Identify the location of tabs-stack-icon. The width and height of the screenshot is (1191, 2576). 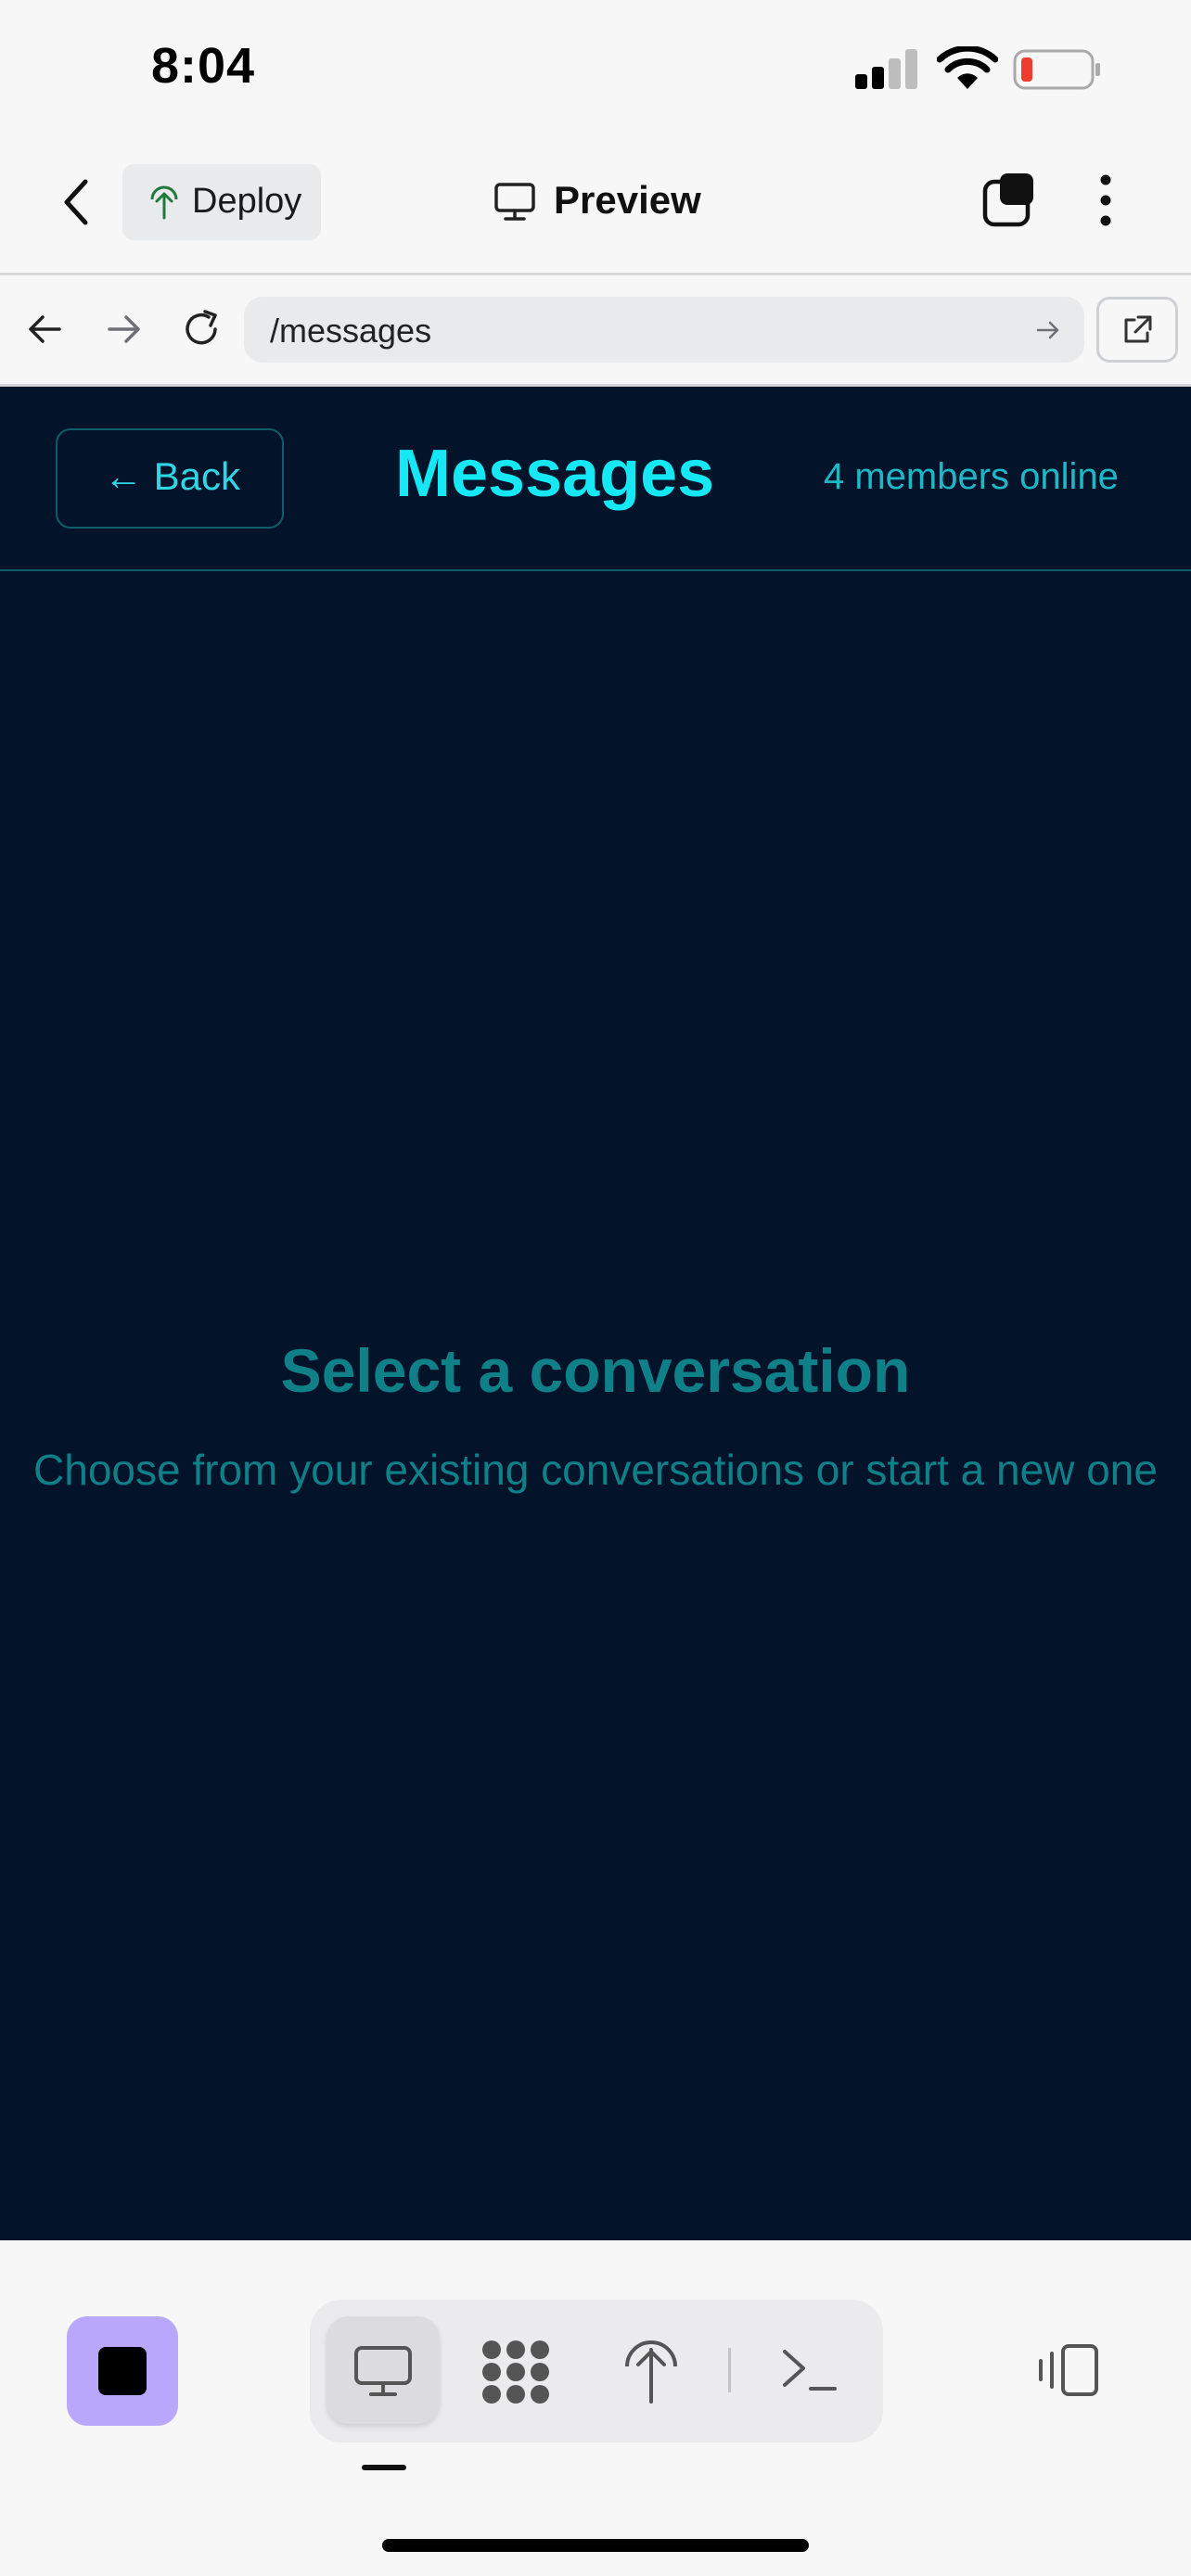
(1010, 201).